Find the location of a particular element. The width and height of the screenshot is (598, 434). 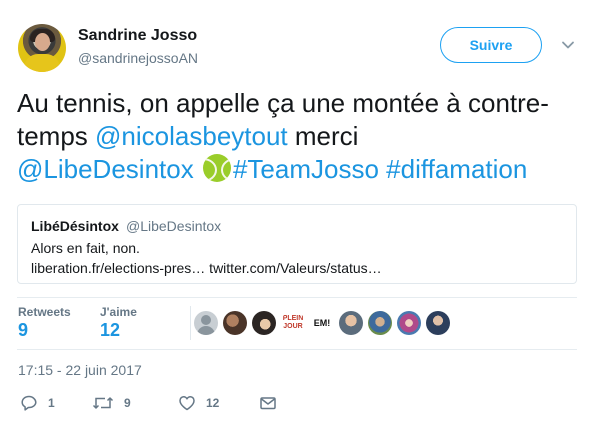

reply-button: 1 is located at coordinates (37, 403).